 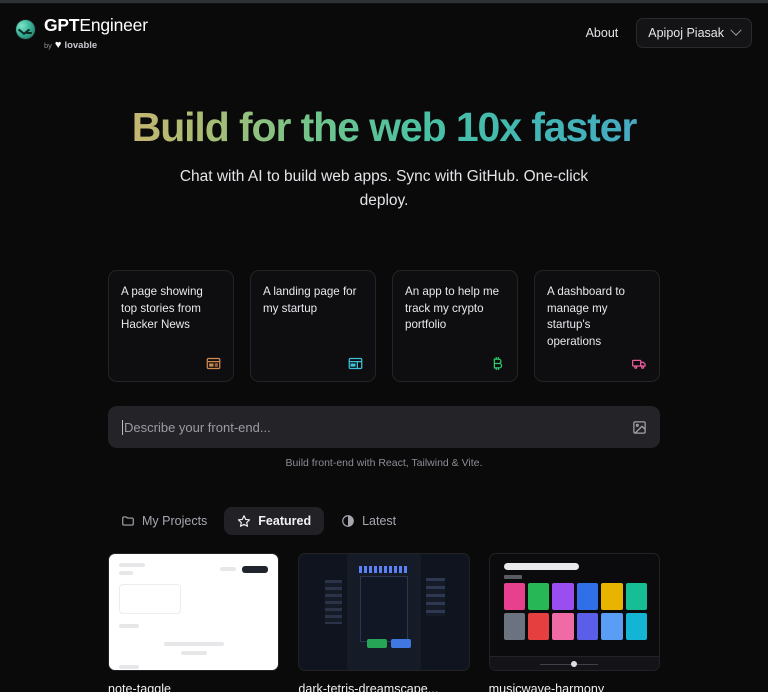 I want to click on brand-title-light: Engineer, so click(x=113, y=25).